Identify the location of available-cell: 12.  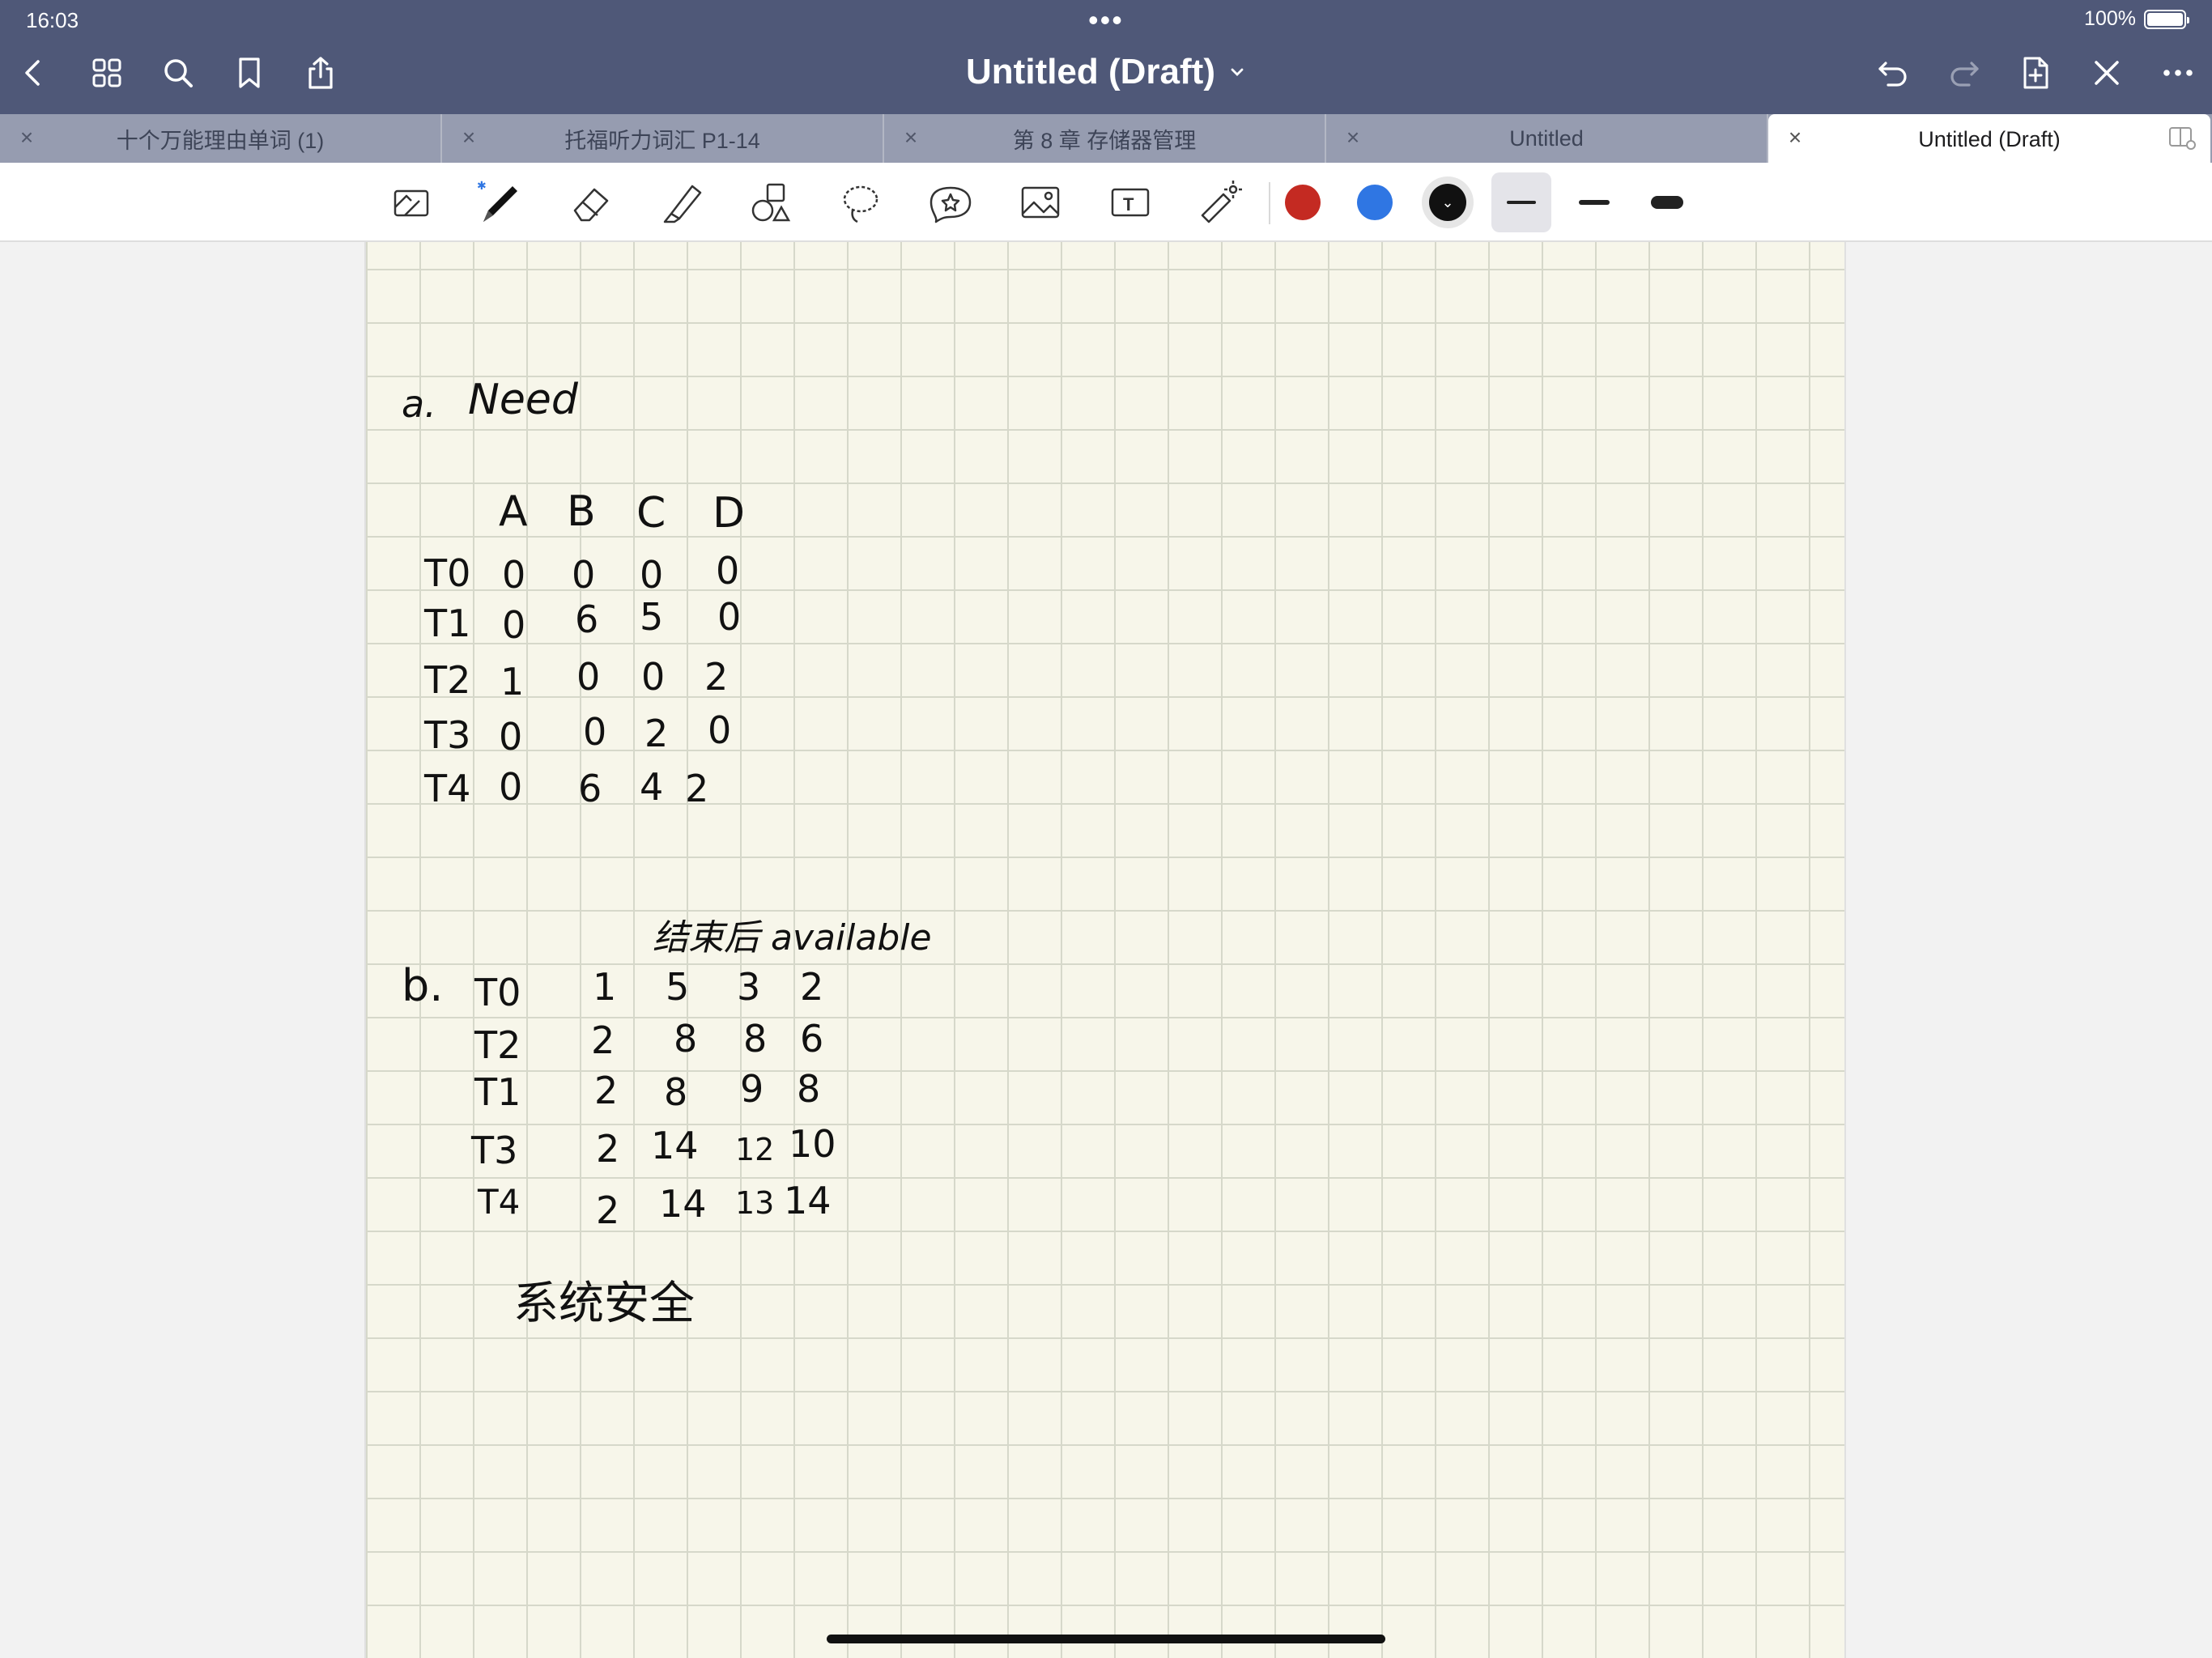
(754, 1149).